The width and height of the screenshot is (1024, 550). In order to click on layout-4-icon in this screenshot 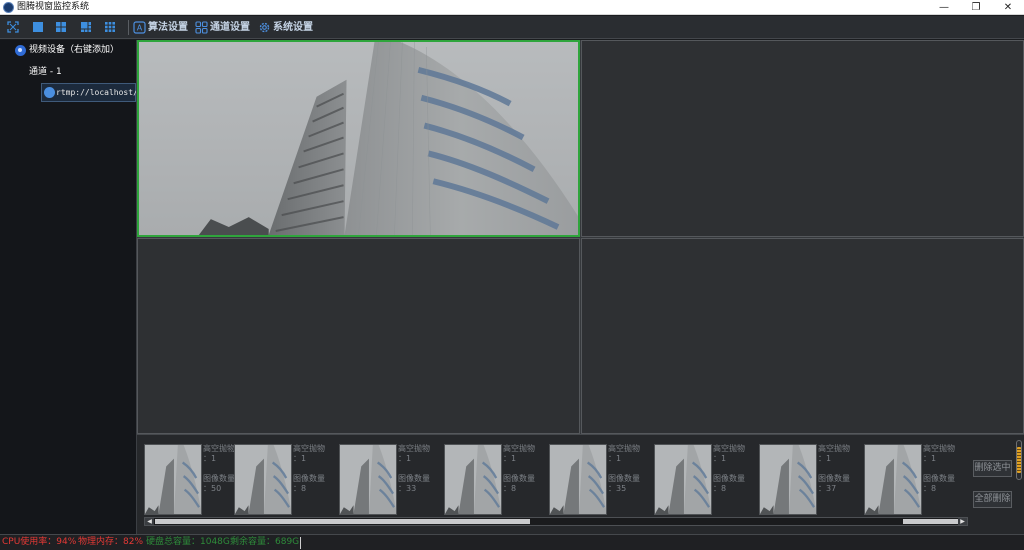, I will do `click(61, 27)`.